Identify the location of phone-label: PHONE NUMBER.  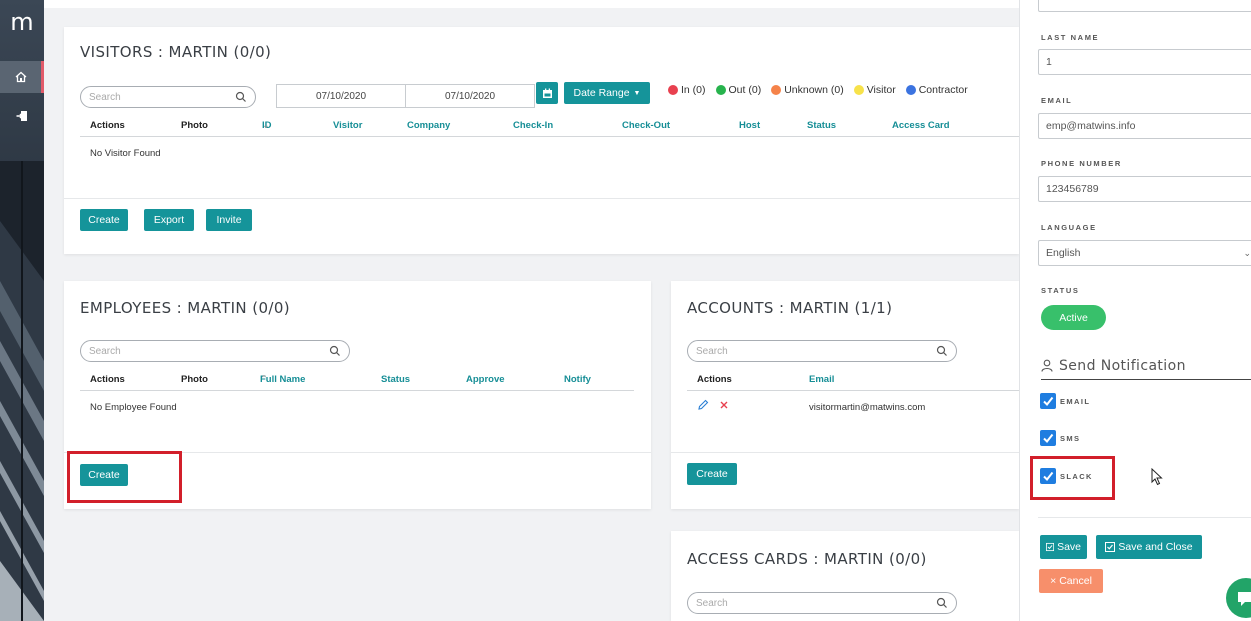
(1081, 163).